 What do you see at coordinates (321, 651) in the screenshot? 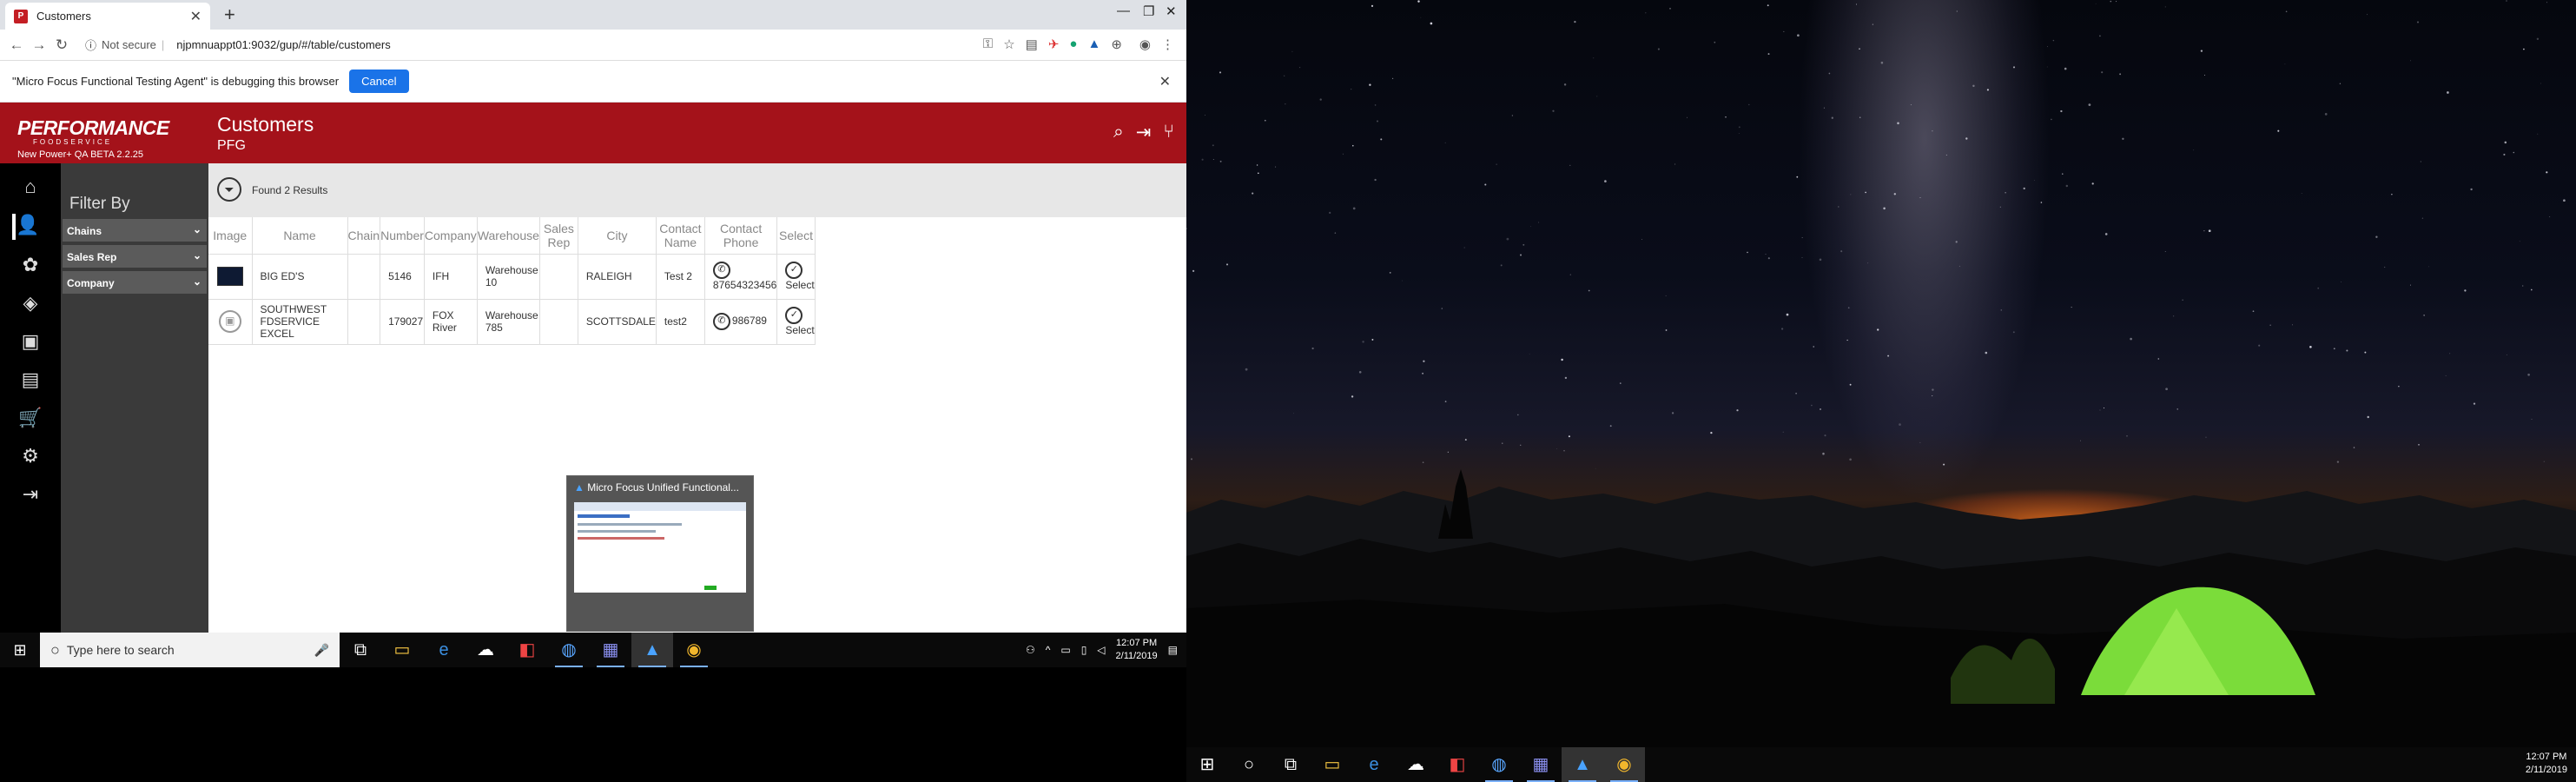
I see `microphone-icon: 🎤` at bounding box center [321, 651].